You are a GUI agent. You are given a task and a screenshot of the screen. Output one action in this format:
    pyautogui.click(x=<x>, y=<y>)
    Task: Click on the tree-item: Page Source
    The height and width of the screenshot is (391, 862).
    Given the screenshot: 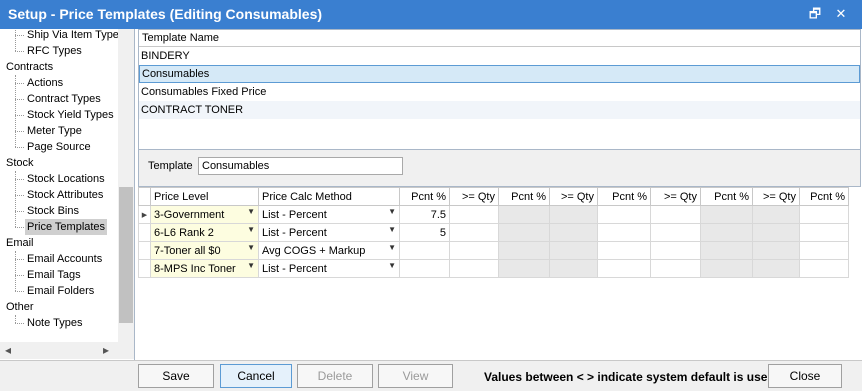 What is the action you would take?
    pyautogui.click(x=59, y=147)
    